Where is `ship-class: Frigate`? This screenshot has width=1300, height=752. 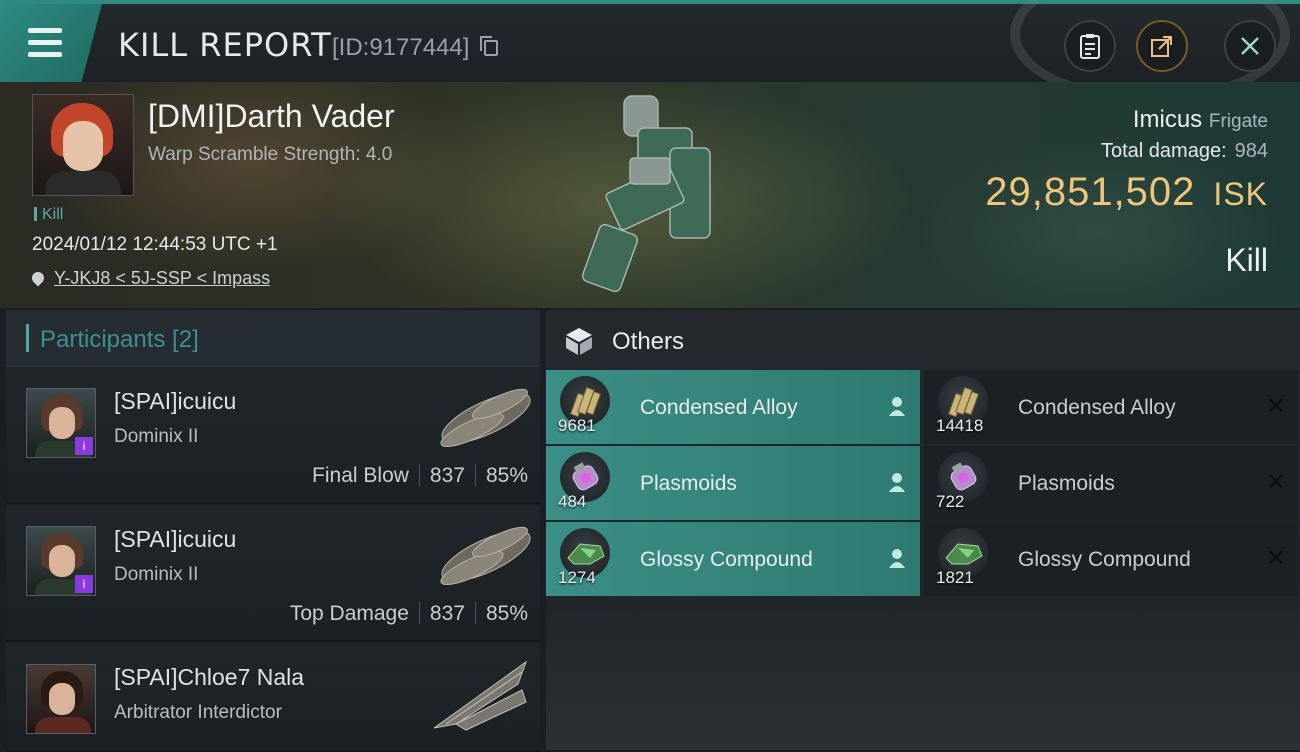
ship-class: Frigate is located at coordinates (1238, 121).